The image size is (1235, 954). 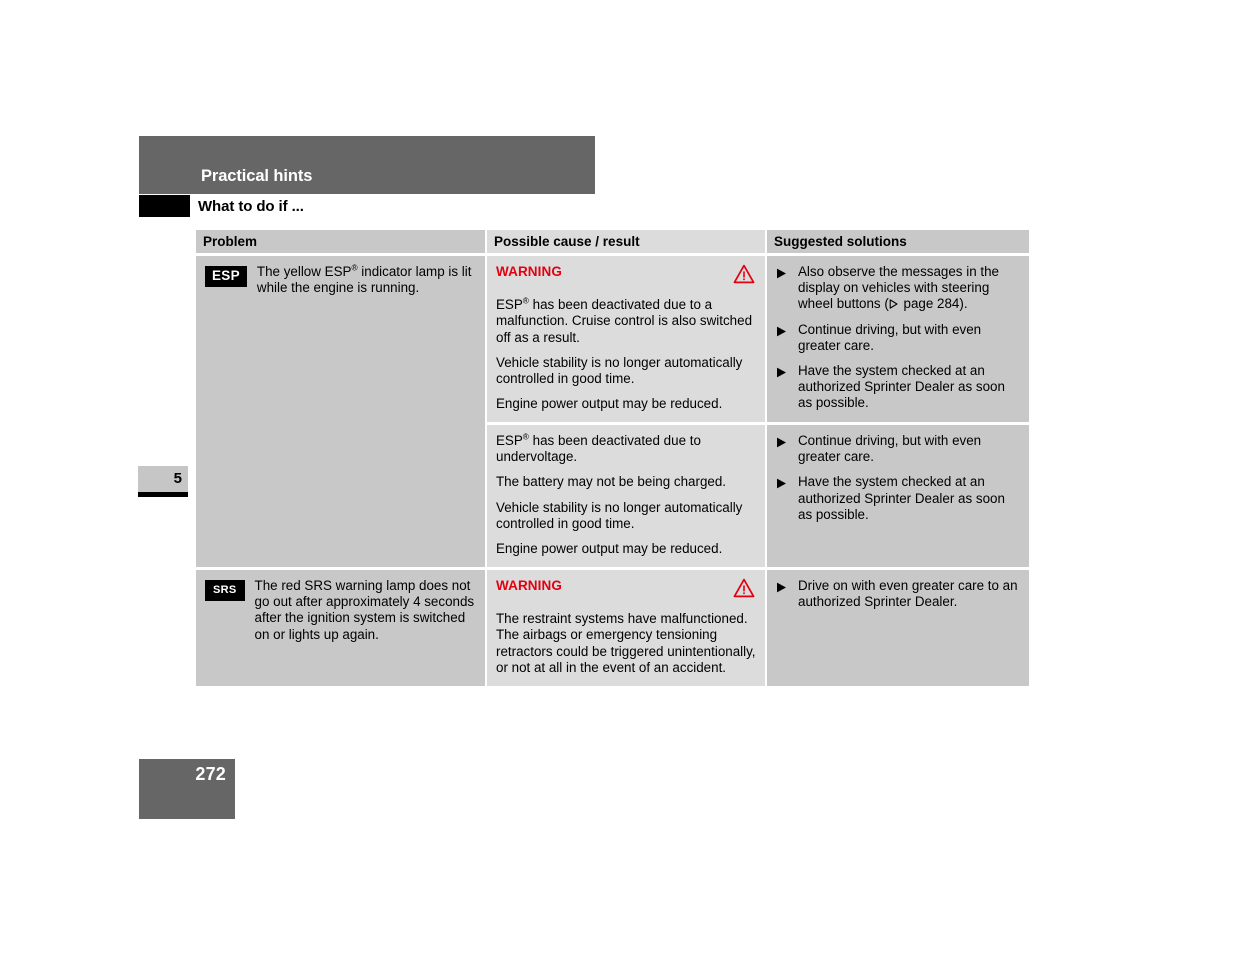 I want to click on chapter-header-band: Practical hints, so click(x=367, y=165).